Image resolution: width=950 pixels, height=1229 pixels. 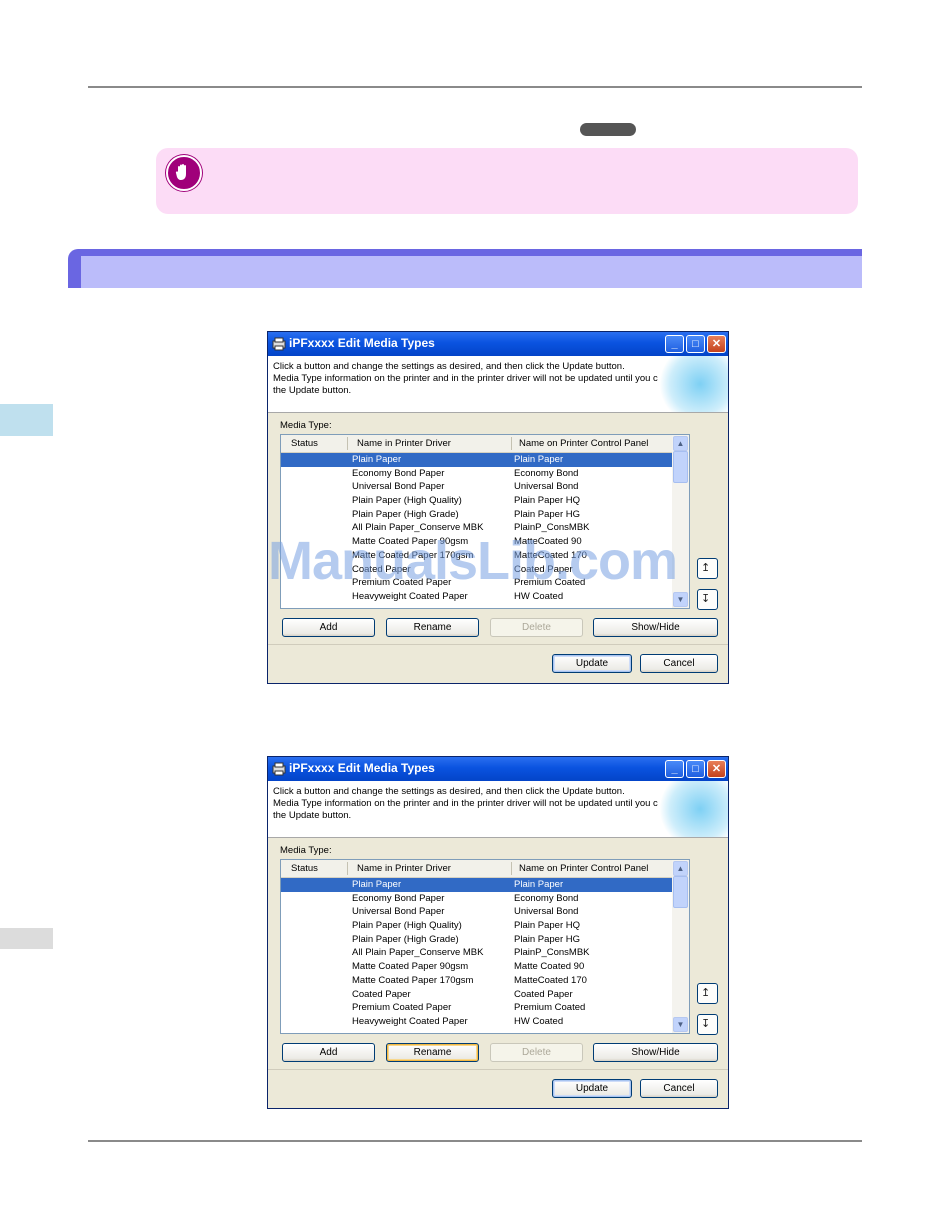 I want to click on row-driver-name: Universal Bond Paper, so click(x=398, y=487).